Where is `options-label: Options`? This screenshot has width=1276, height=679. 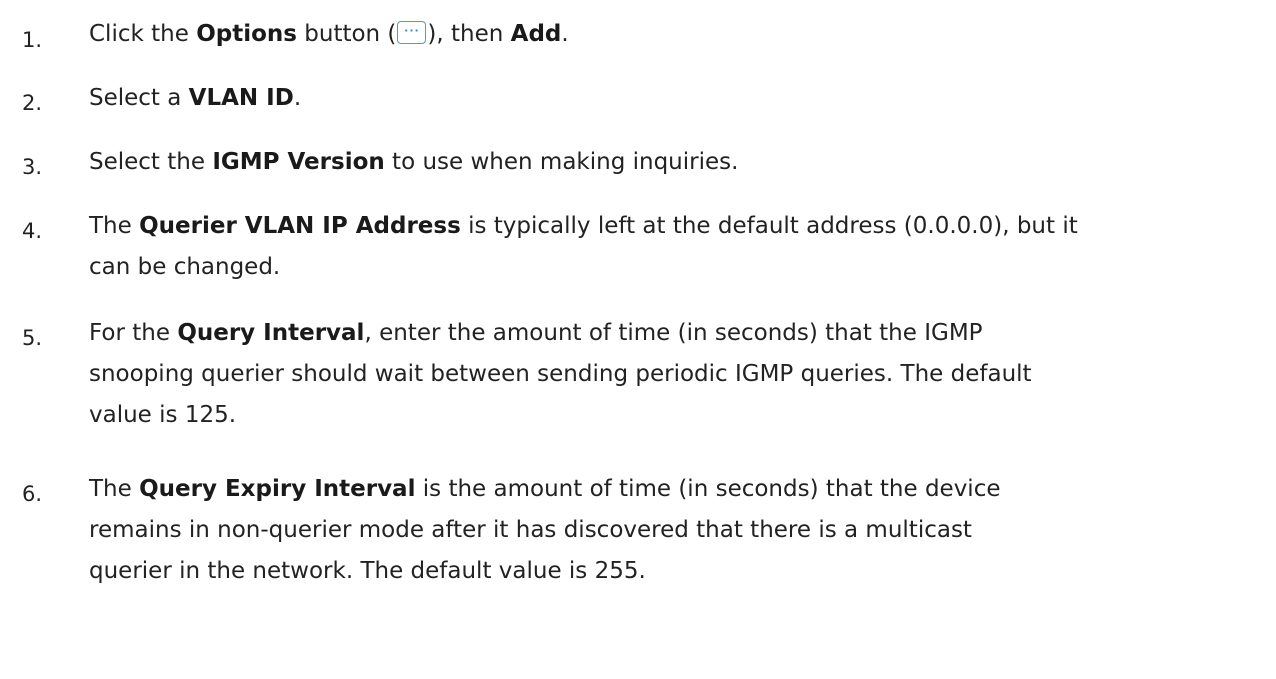
options-label: Options is located at coordinates (246, 34).